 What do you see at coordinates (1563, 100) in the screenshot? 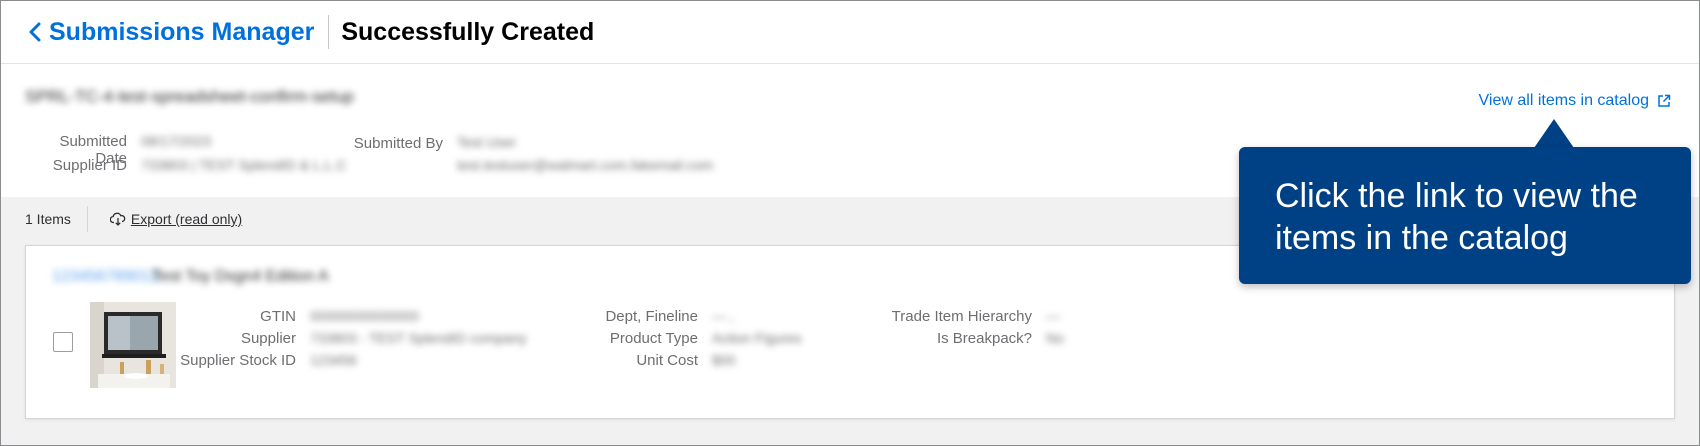
I see `view-all-items-label: View all items in catalog` at bounding box center [1563, 100].